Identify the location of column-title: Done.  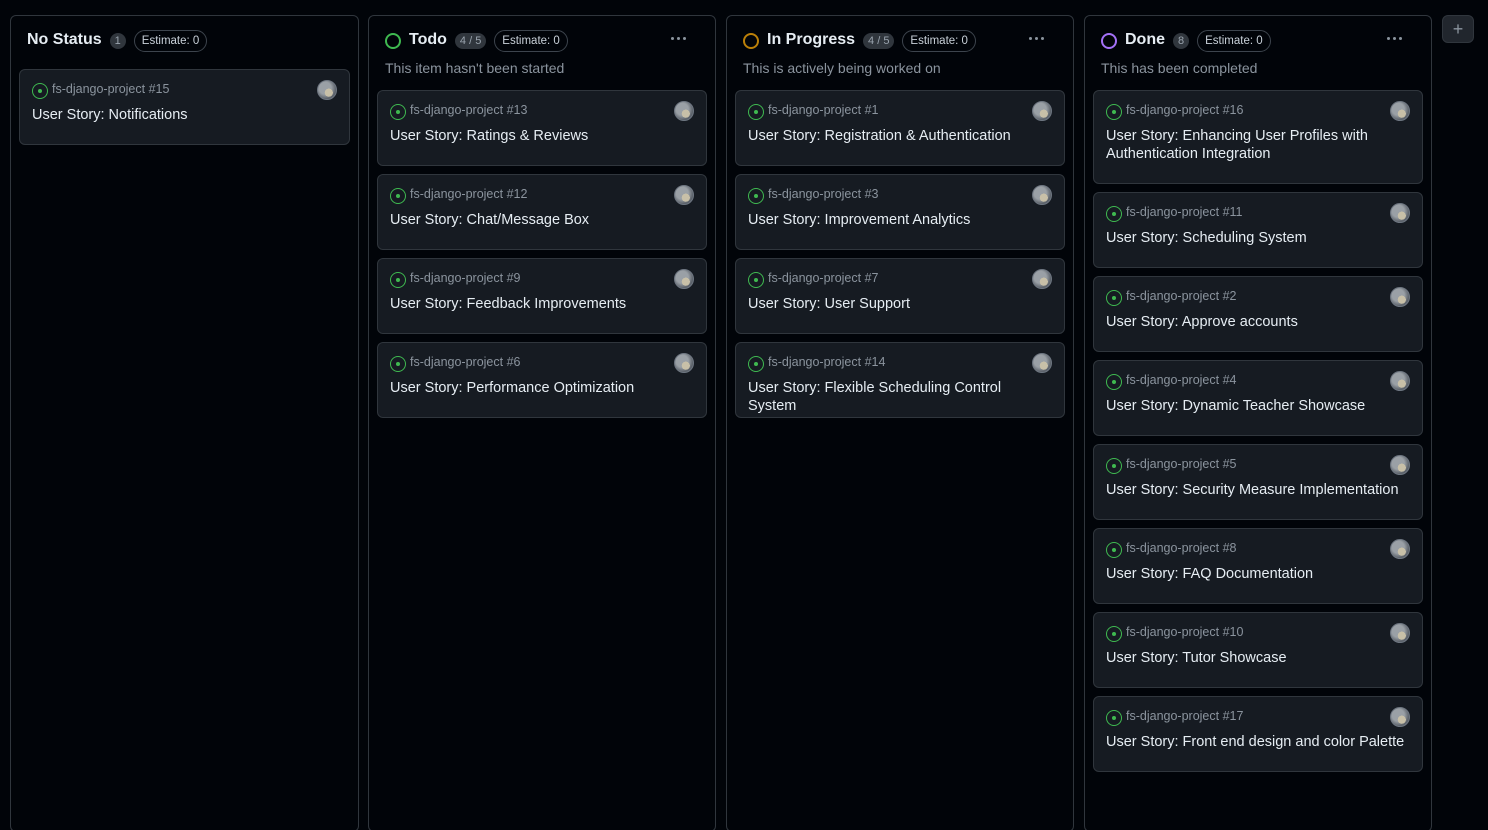
(1145, 39).